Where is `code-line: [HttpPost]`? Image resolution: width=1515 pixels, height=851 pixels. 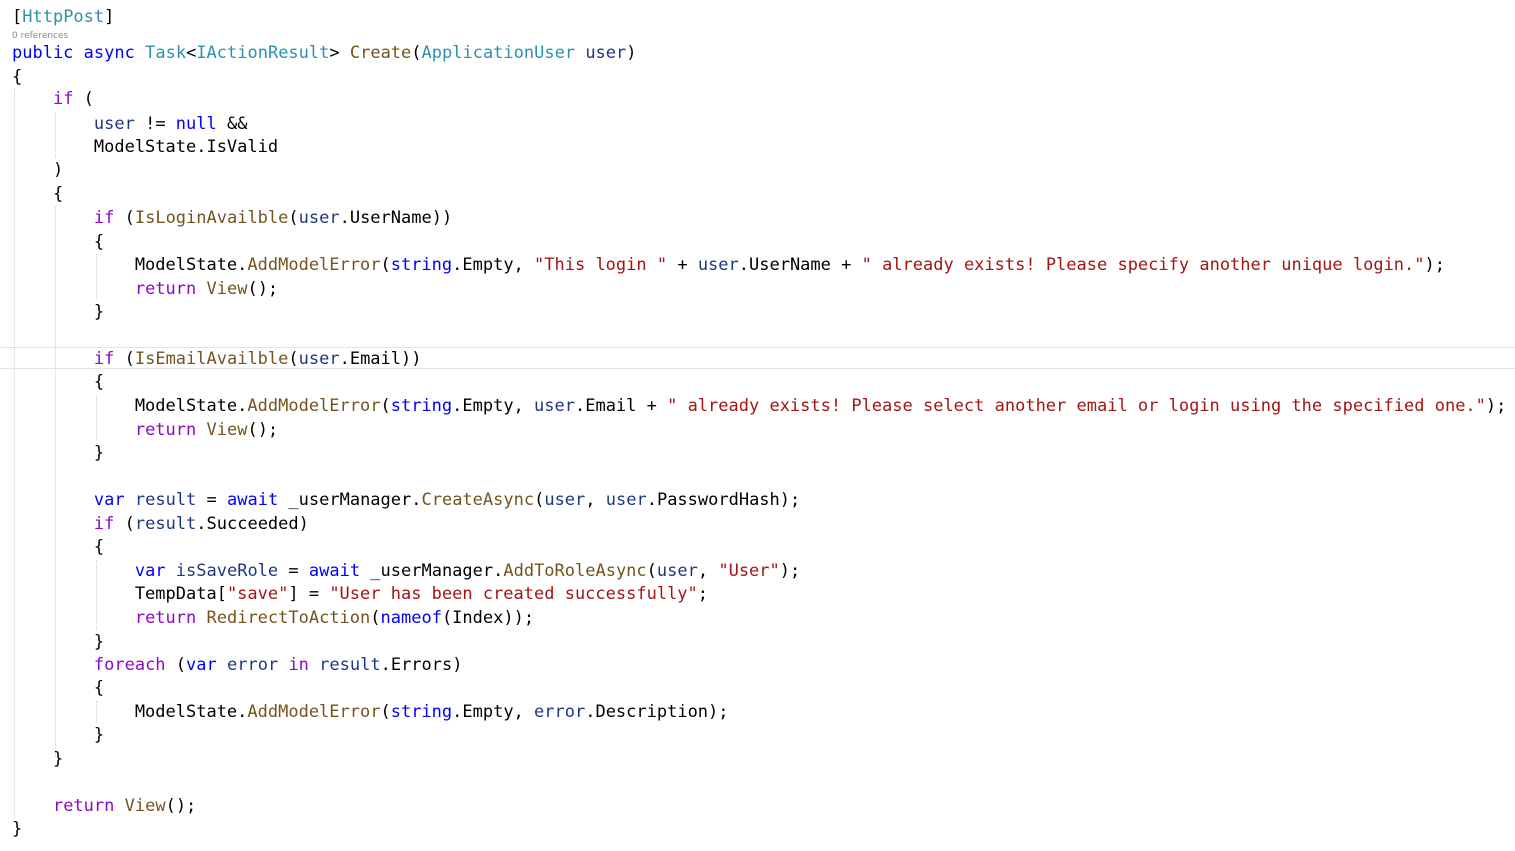 code-line: [HttpPost] is located at coordinates (63, 17).